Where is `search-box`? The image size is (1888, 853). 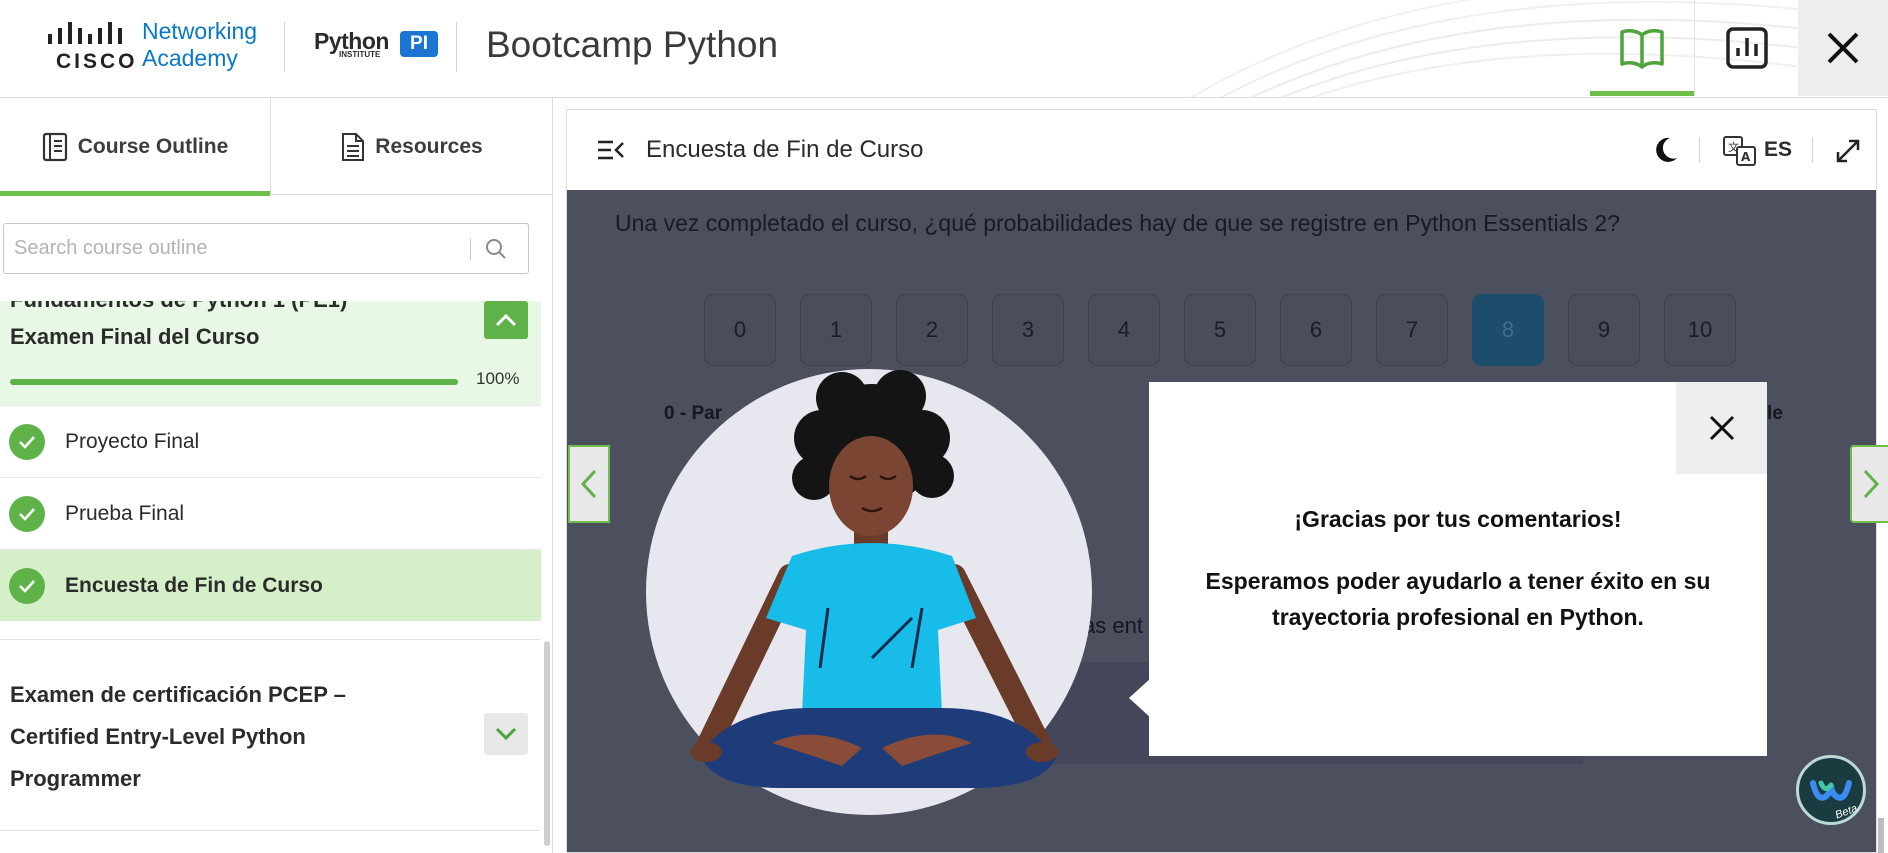
search-box is located at coordinates (266, 248).